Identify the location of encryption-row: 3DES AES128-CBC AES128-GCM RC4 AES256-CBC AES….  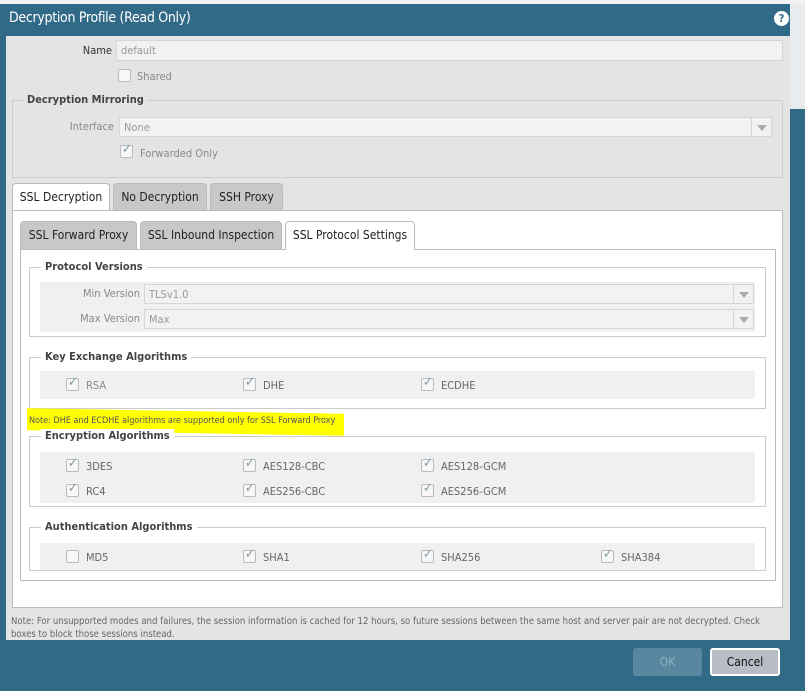
(397, 477).